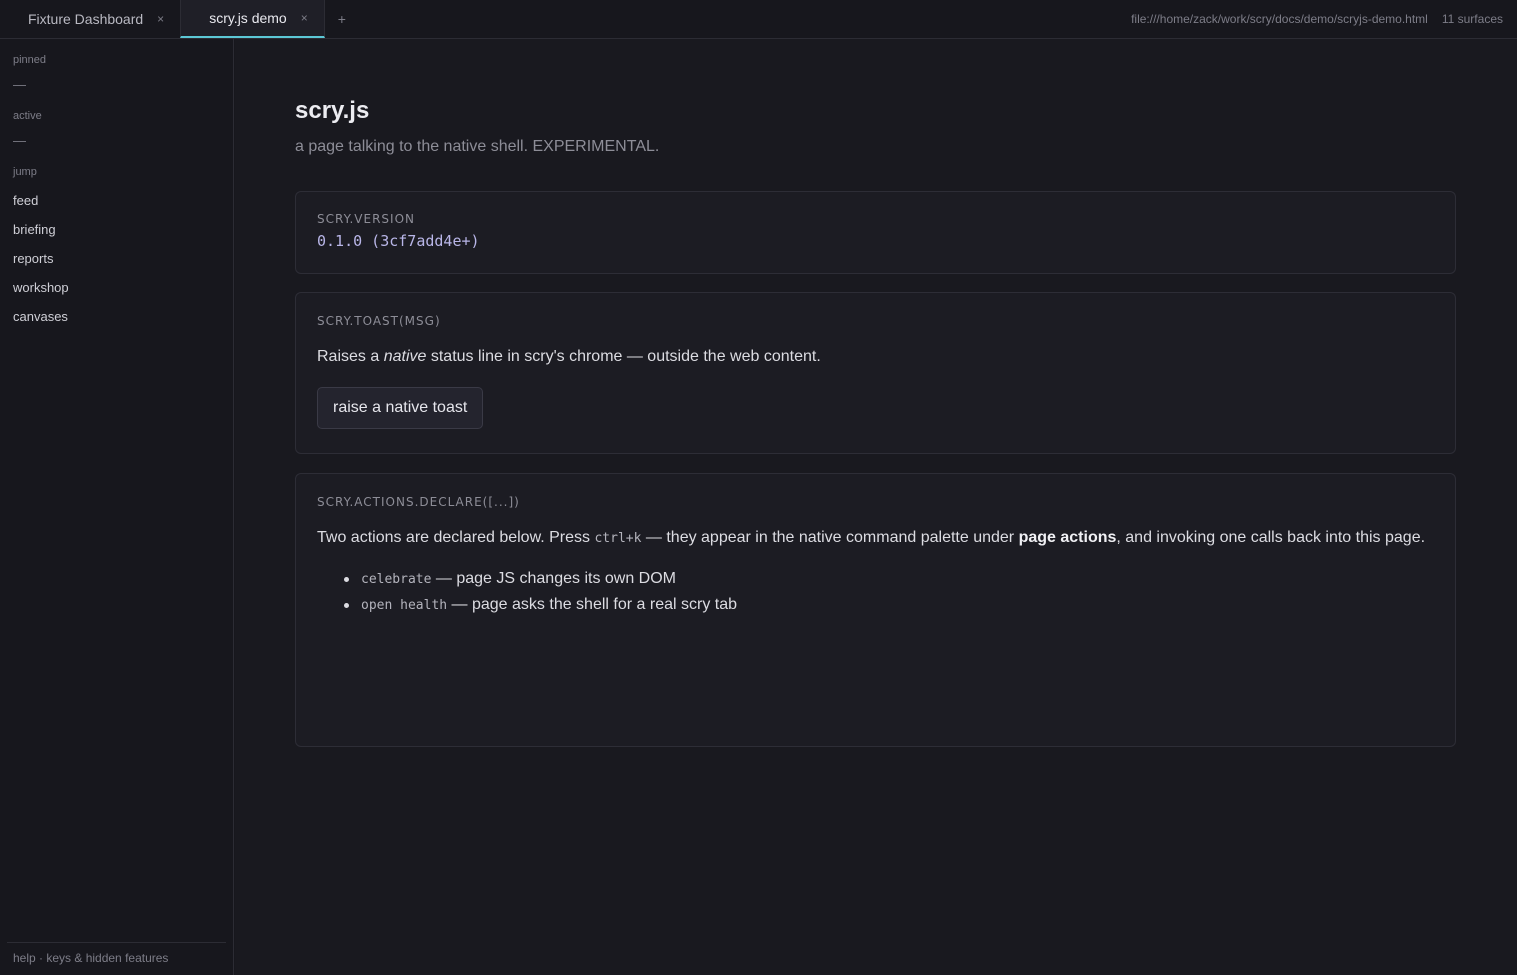  What do you see at coordinates (116, 958) in the screenshot?
I see `help-link: help · keys & hidden features` at bounding box center [116, 958].